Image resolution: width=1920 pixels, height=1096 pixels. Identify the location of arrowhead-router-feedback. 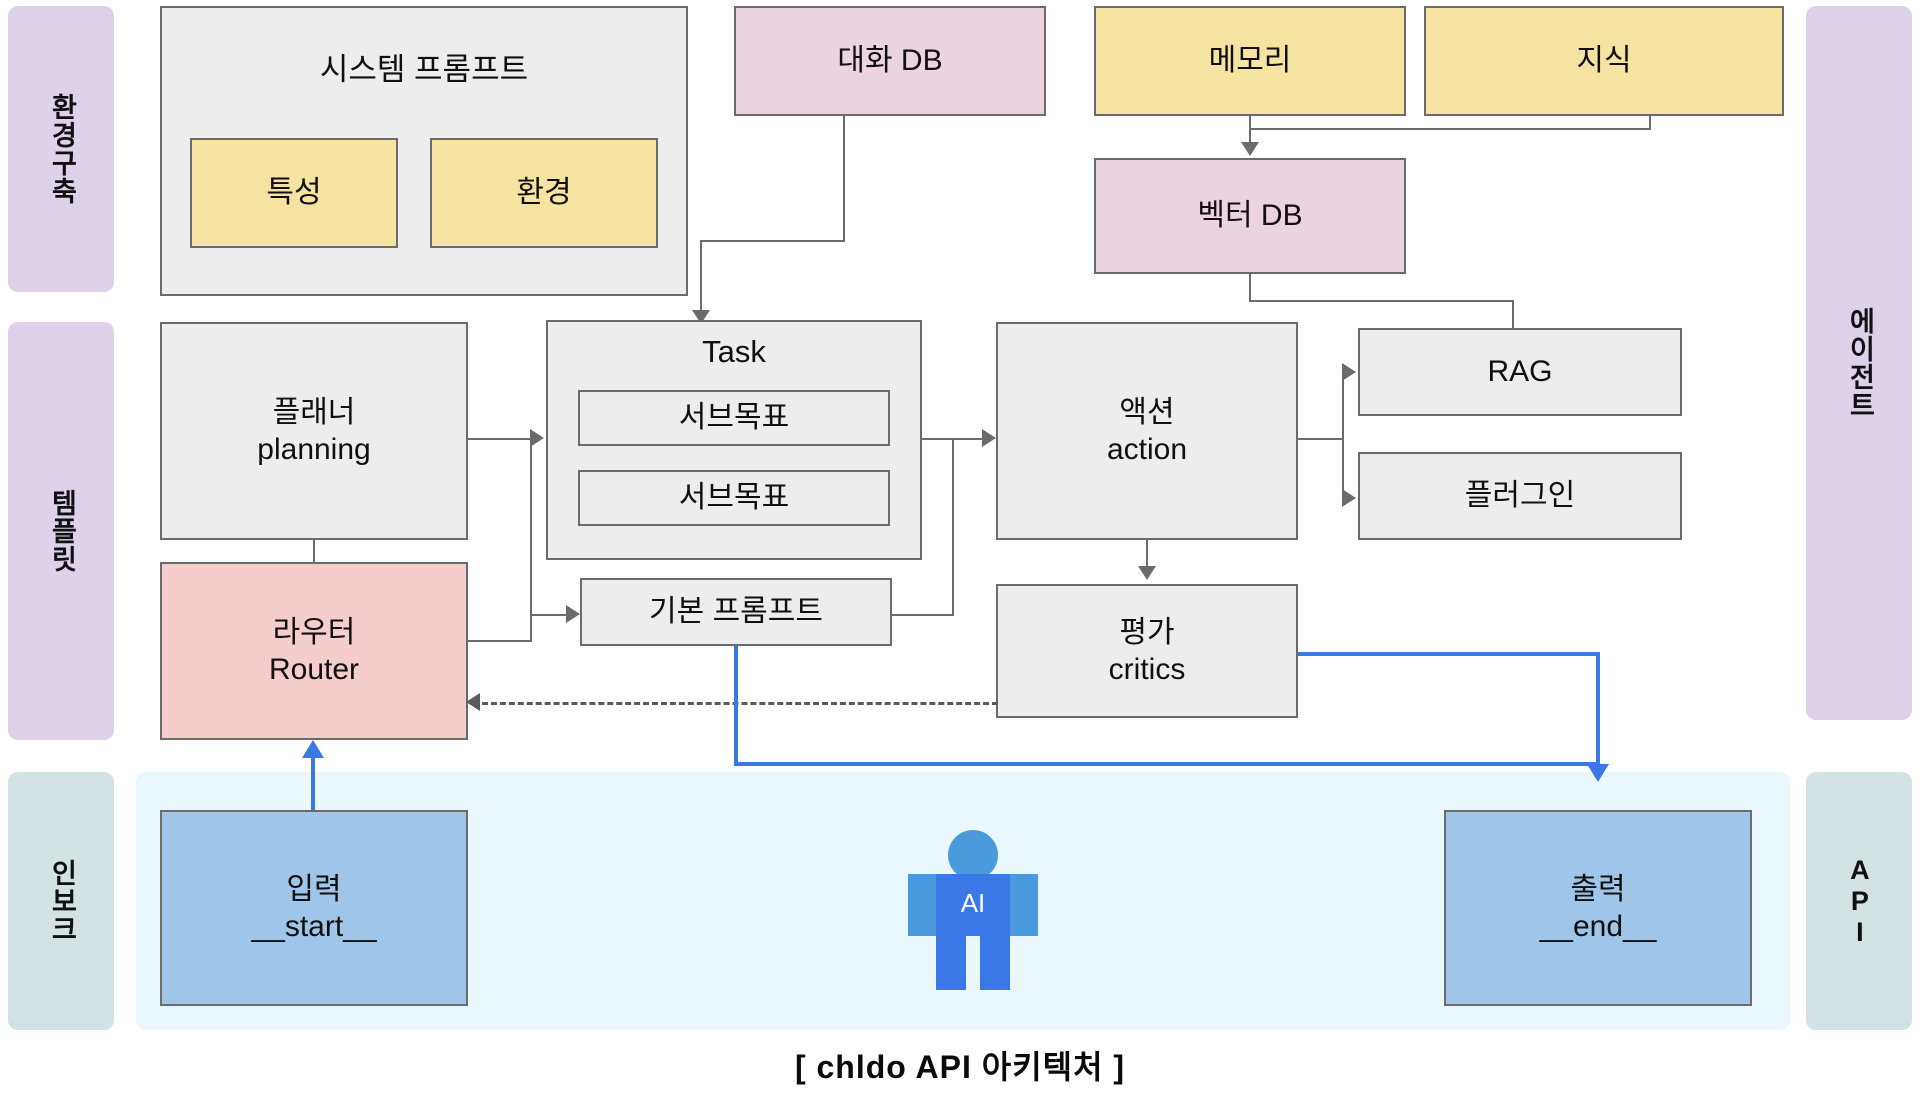
(473, 702).